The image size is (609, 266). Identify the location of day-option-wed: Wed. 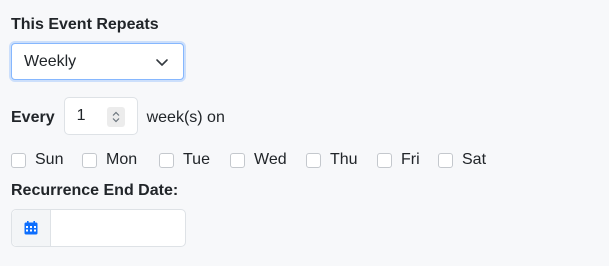
(258, 160).